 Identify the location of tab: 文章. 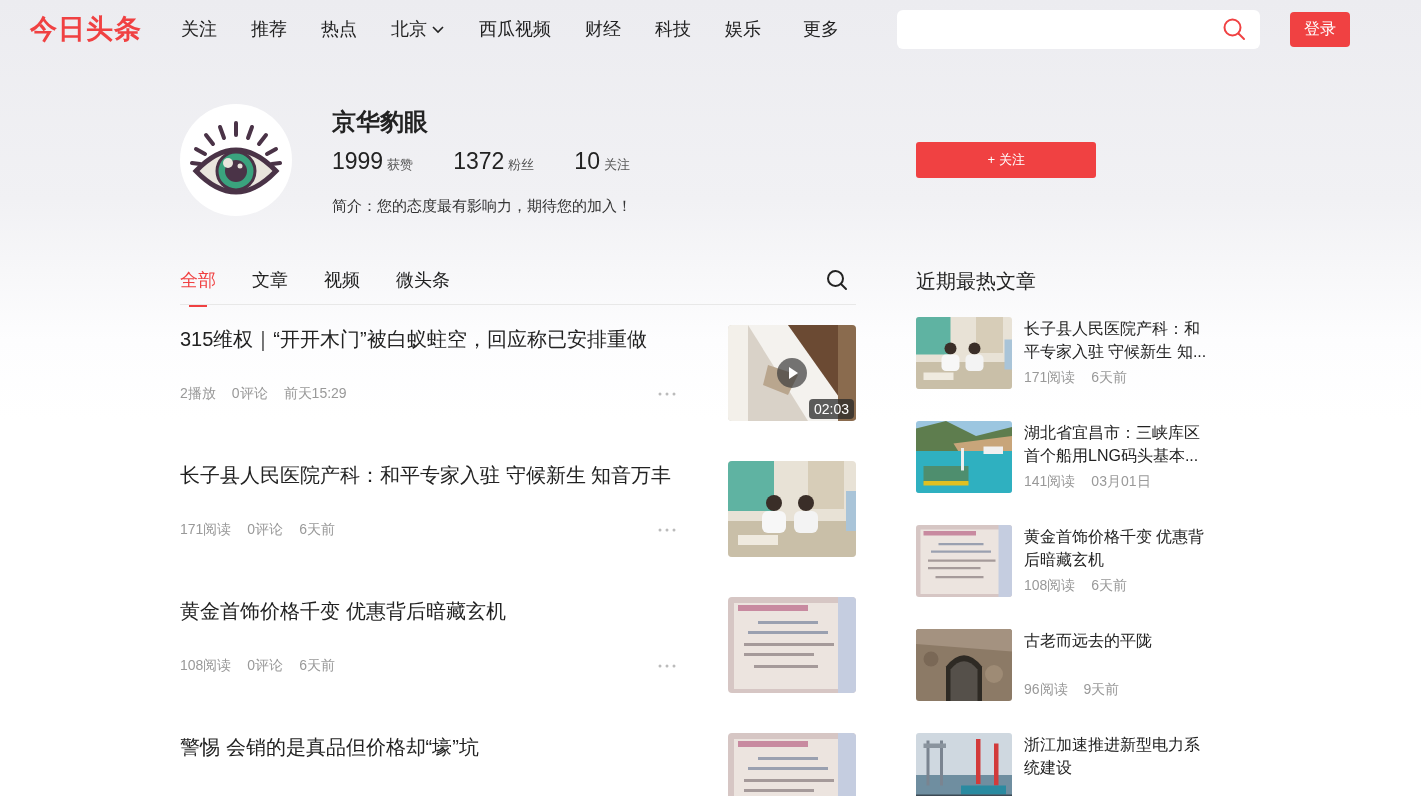
(270, 279).